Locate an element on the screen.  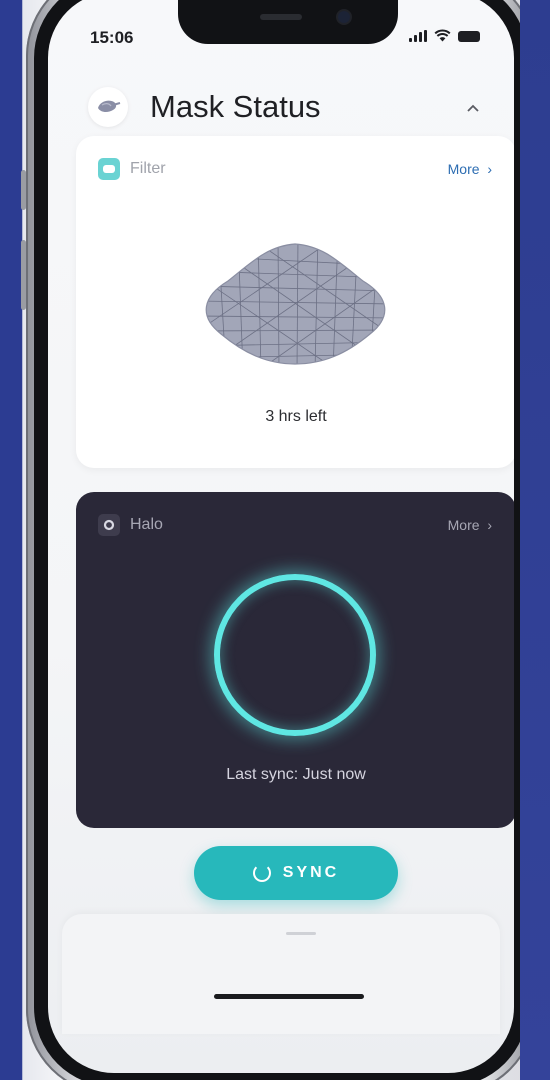
filter-icon is located at coordinates (109, 169).